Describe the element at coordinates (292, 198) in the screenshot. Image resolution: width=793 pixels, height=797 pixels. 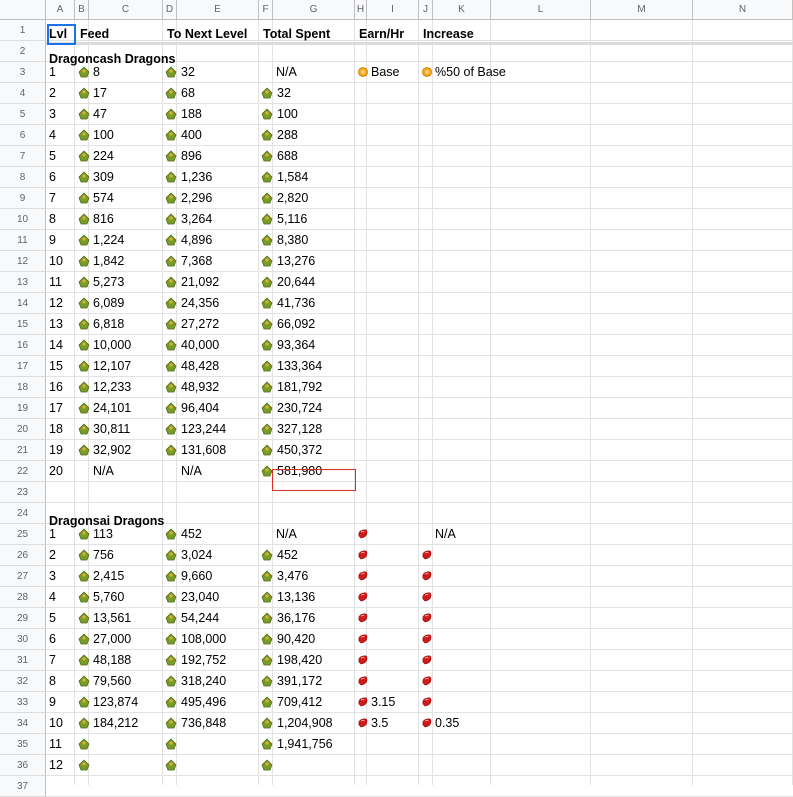
I see `cell-total-spent: 2,820` at that location.